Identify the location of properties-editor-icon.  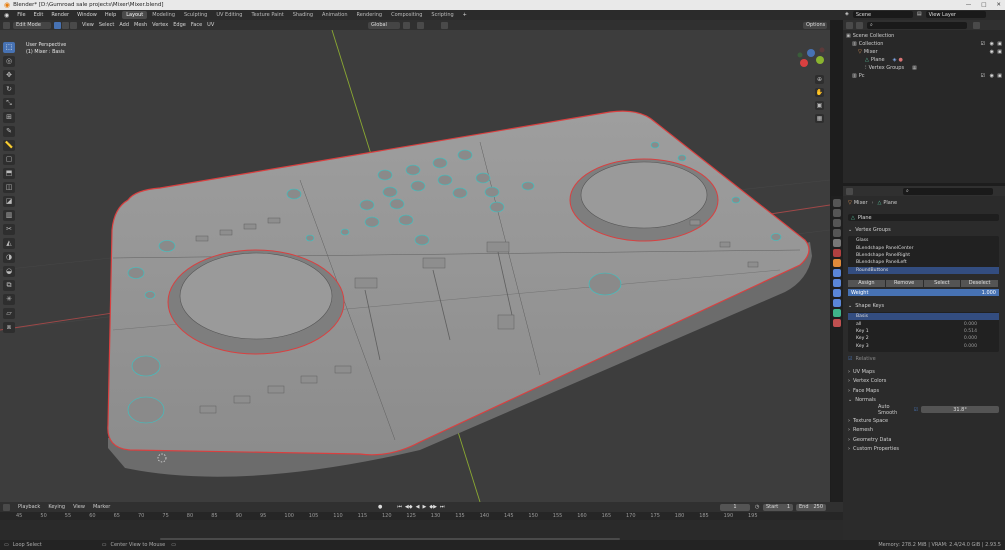
(849, 191).